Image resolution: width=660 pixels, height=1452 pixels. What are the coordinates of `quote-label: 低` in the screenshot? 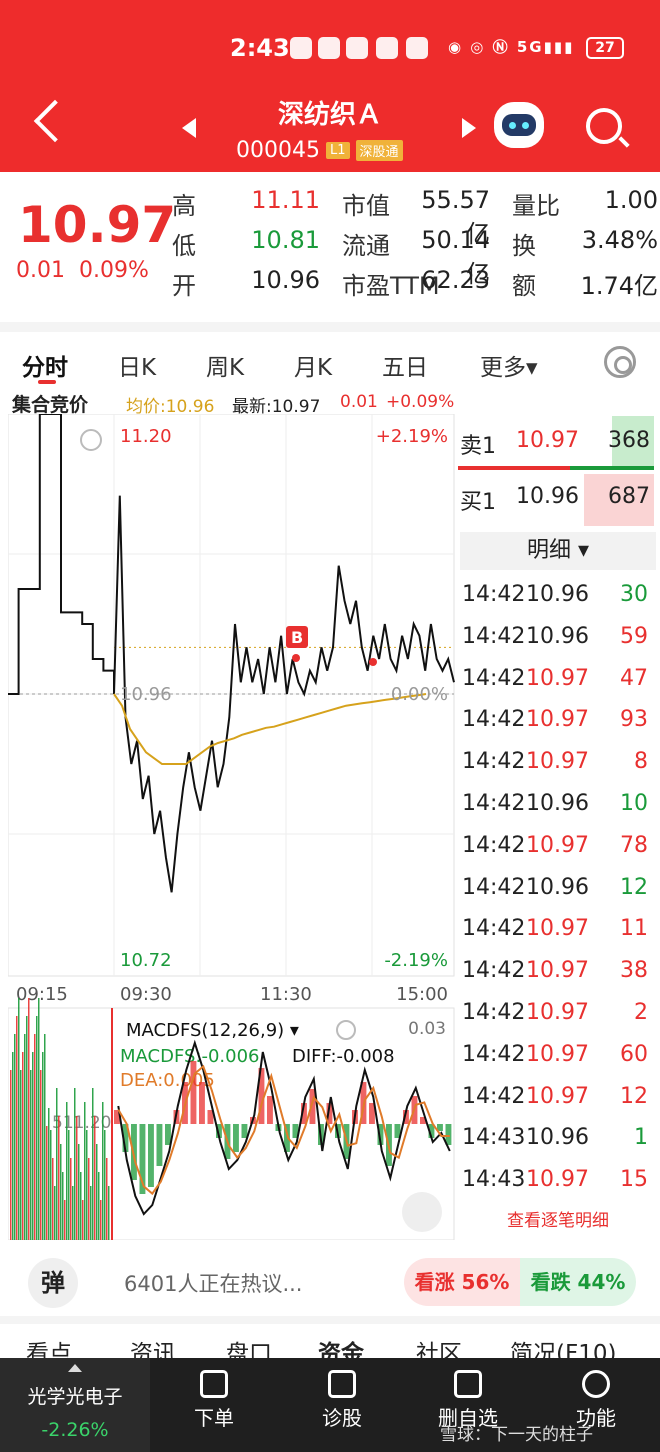 It's located at (184, 246).